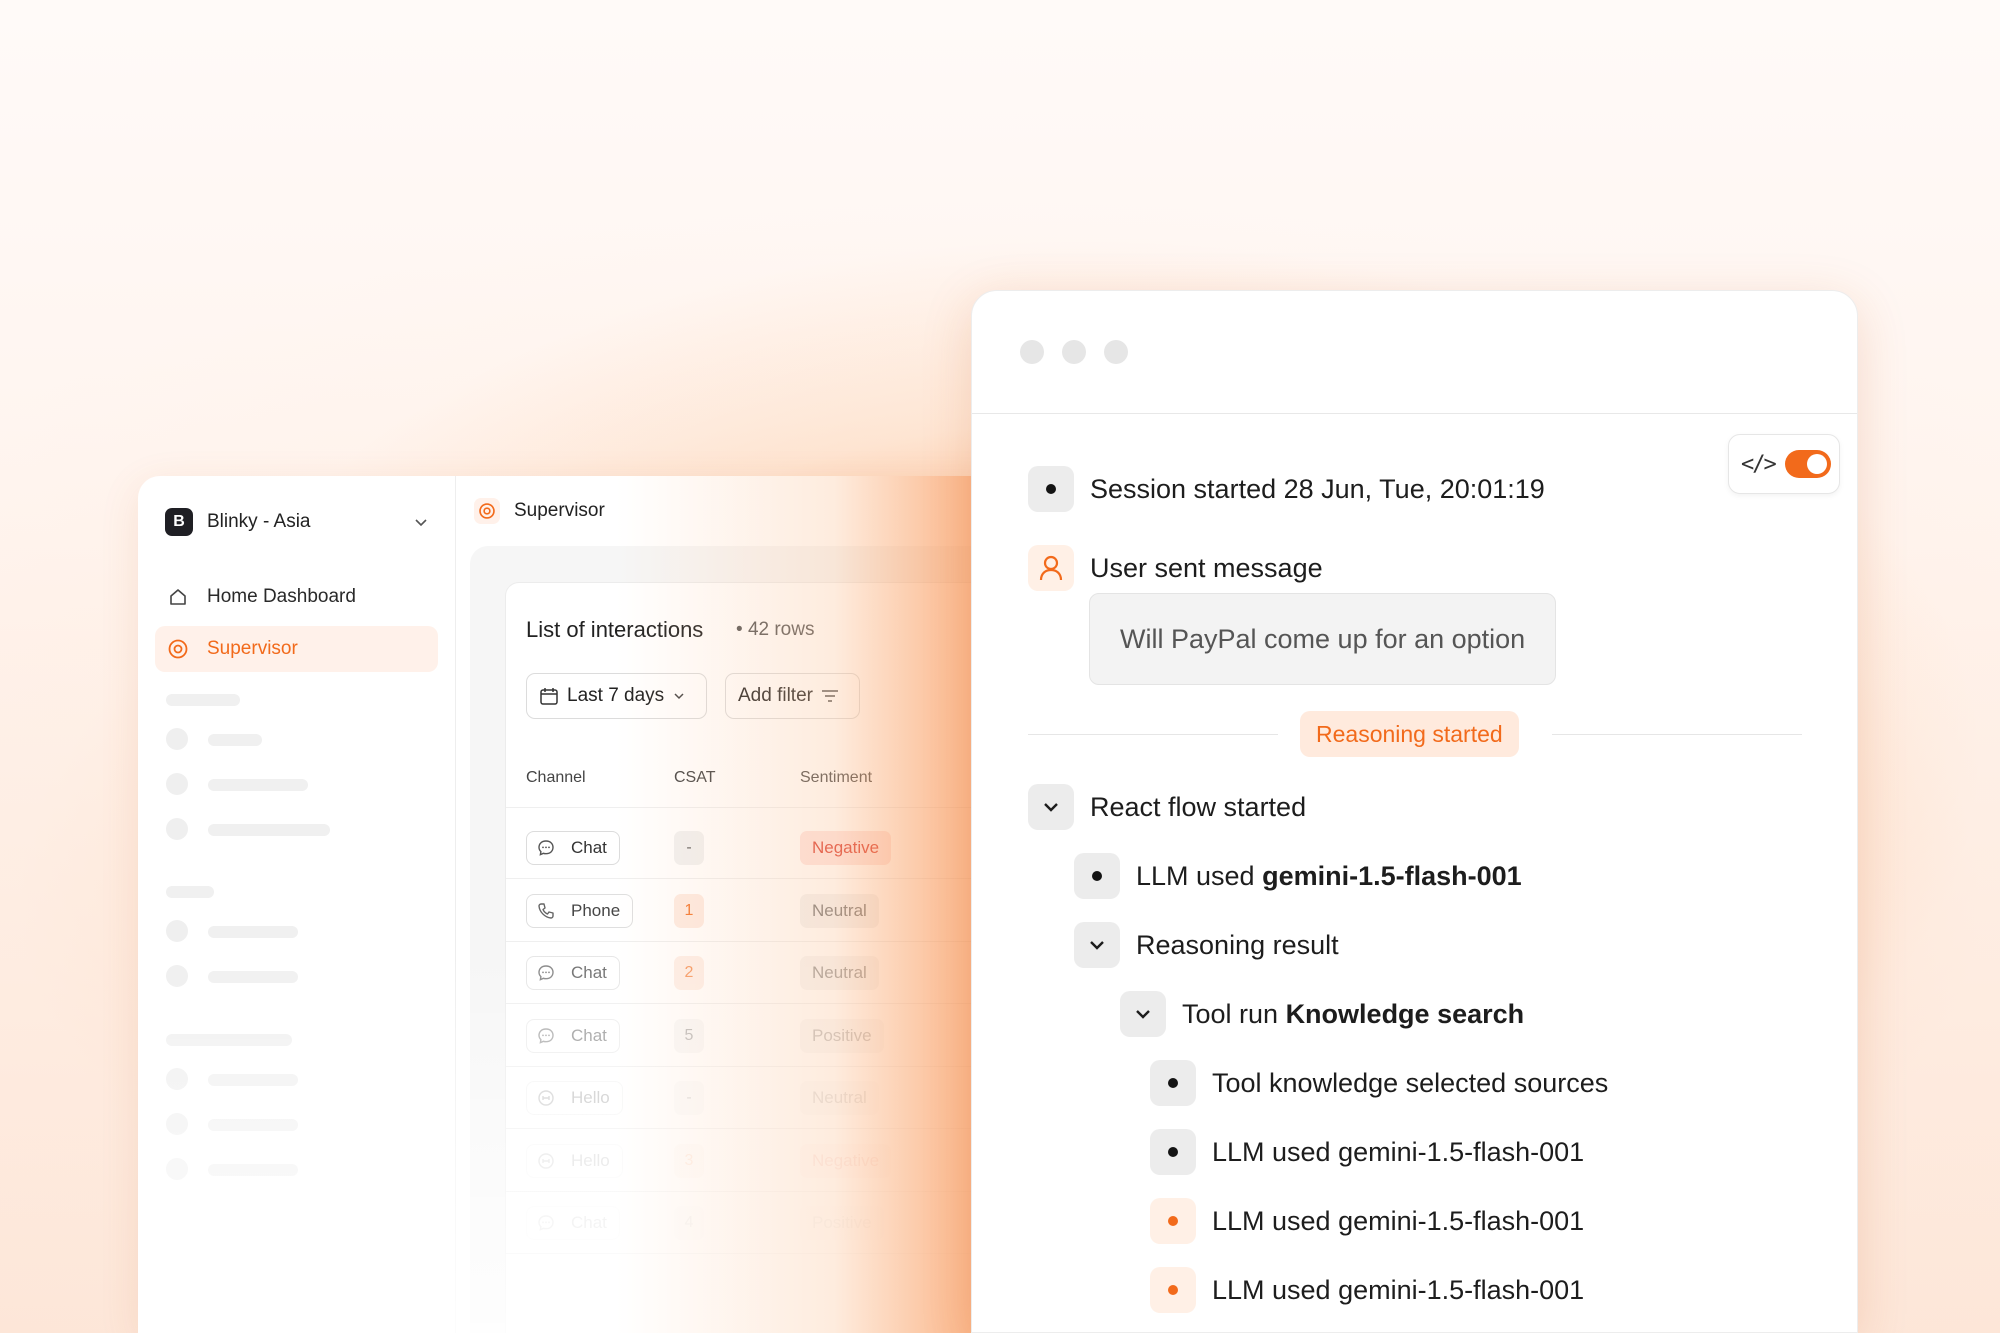  Describe the element at coordinates (689, 1223) in the screenshot. I see `csat-badge: 4` at that location.